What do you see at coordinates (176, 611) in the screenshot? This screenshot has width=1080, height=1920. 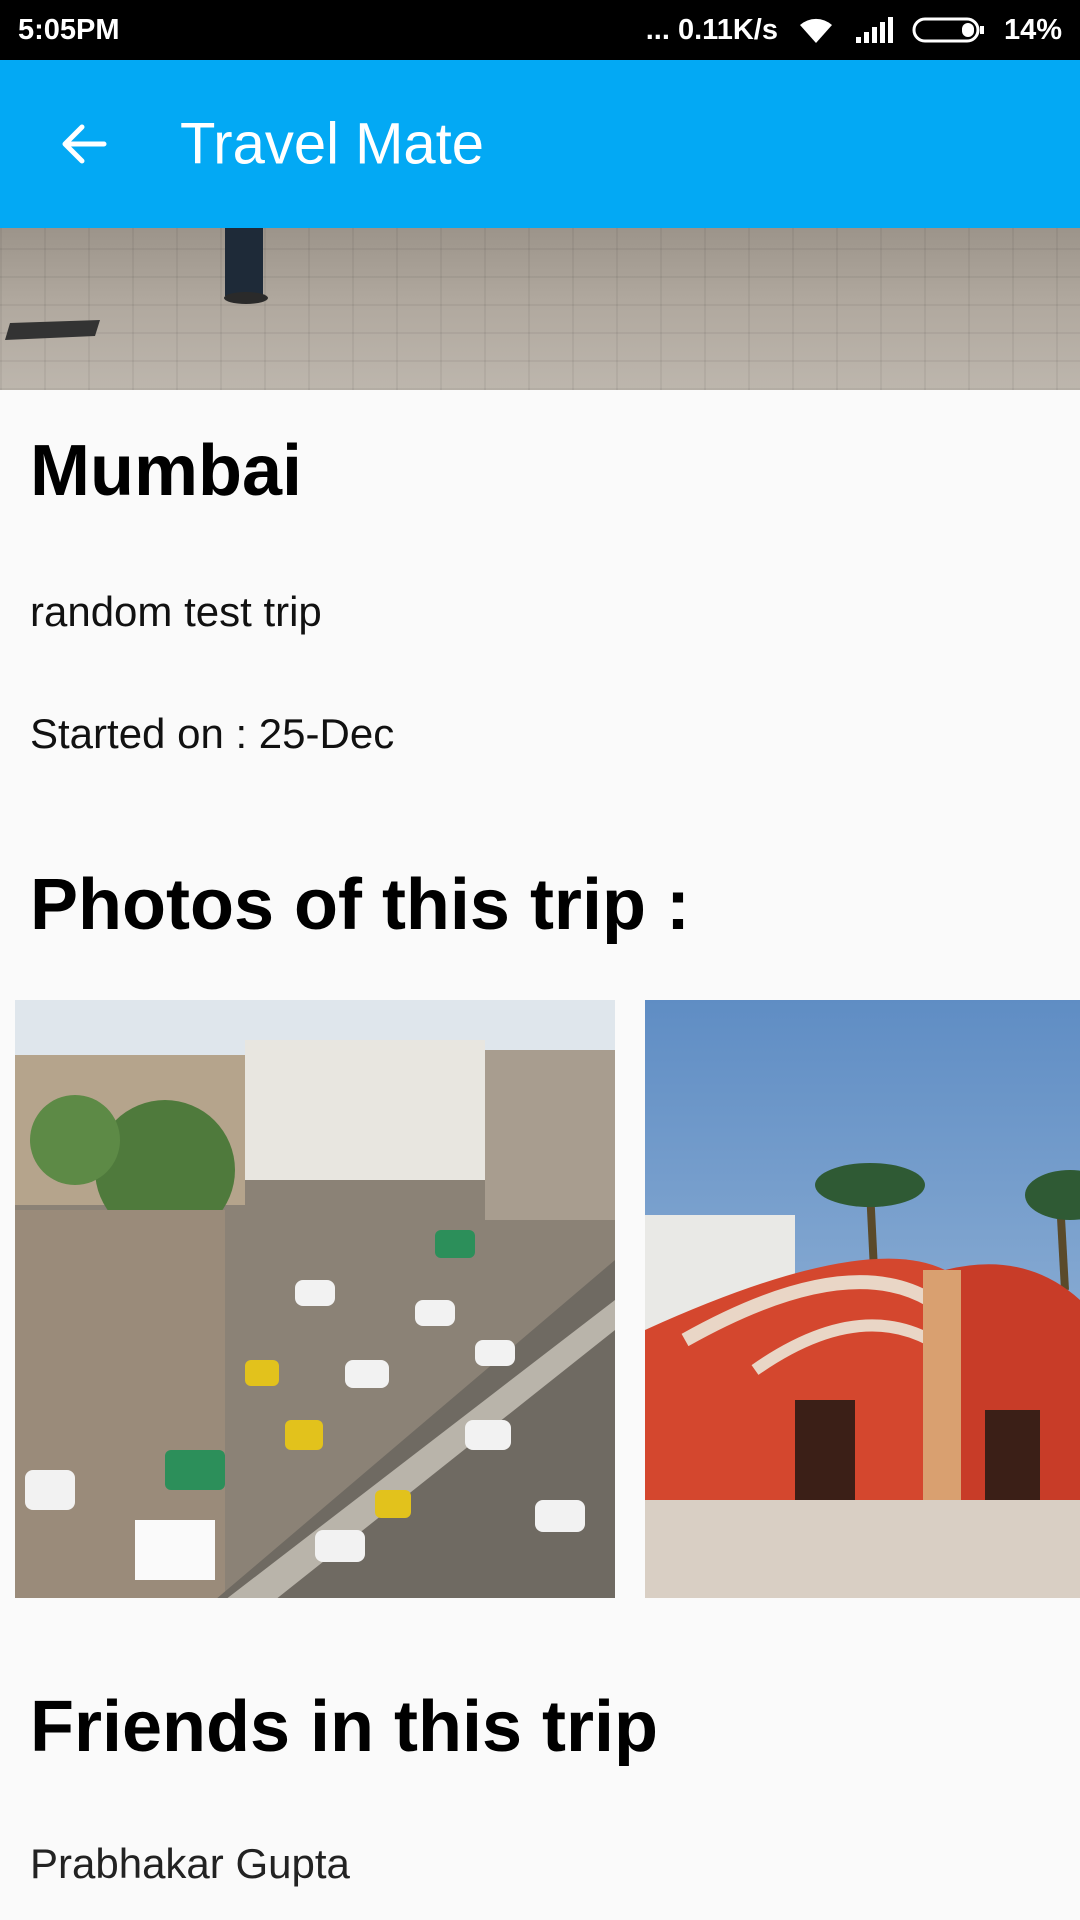 I see `trip-description: random test trip` at bounding box center [176, 611].